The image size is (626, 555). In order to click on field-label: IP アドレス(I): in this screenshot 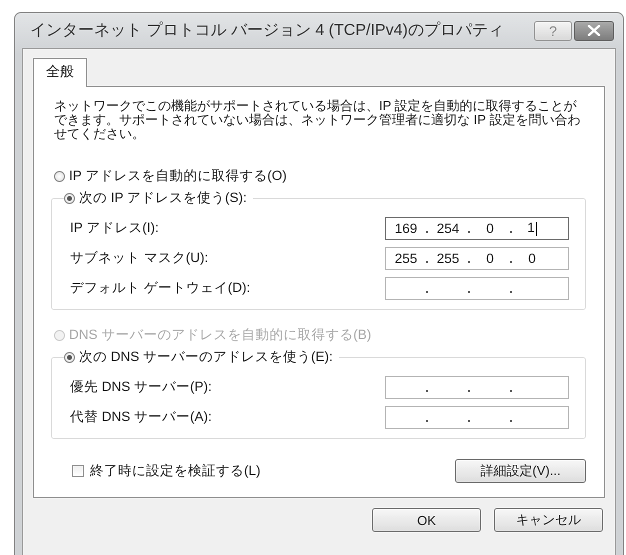, I will do `click(114, 228)`.